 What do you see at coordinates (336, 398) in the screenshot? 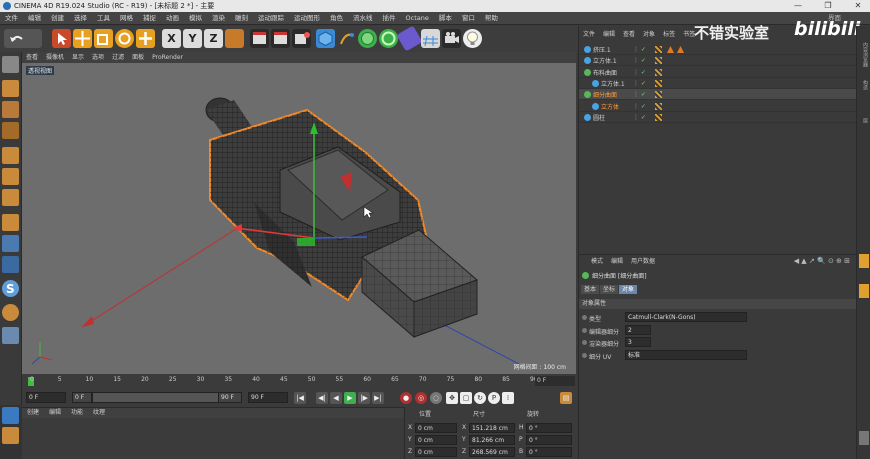
I see `play-backwards-button: ◀` at bounding box center [336, 398].